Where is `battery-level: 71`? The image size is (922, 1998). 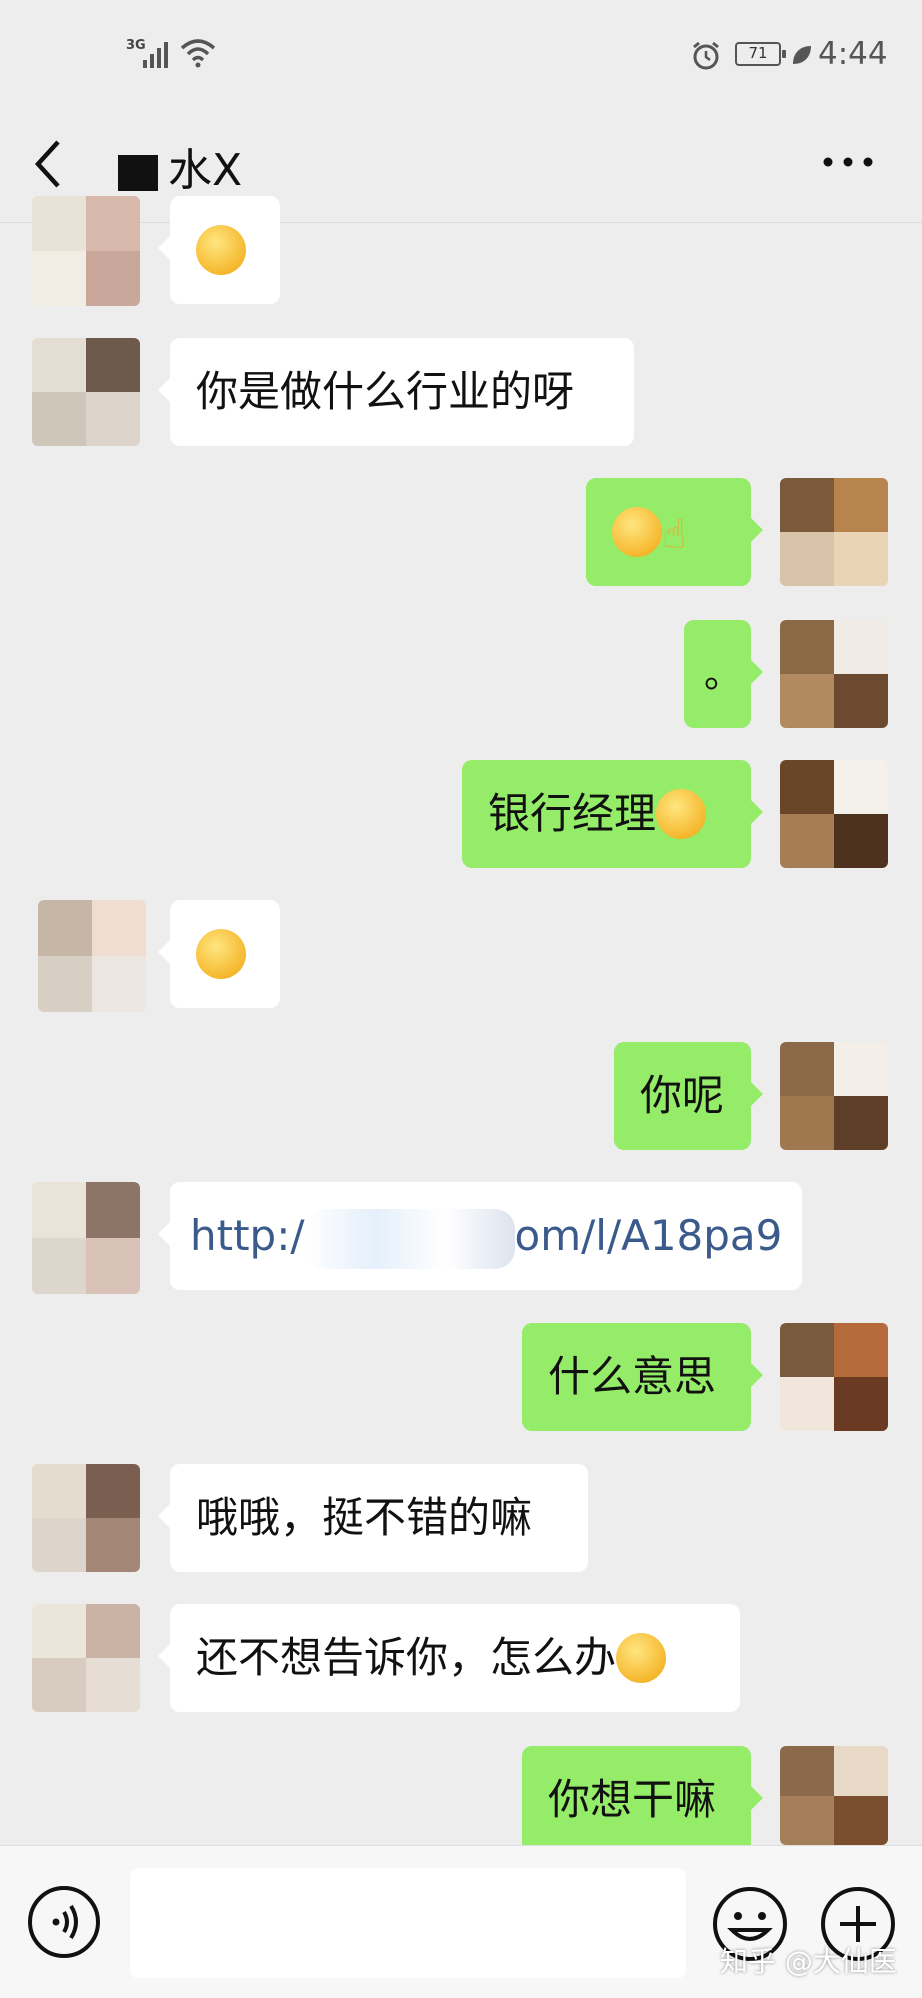
battery-level: 71 is located at coordinates (758, 53).